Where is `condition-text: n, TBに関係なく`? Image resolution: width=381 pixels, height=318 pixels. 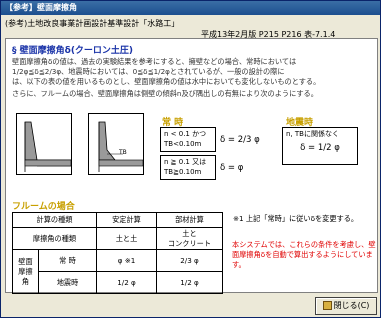 condition-text: n, TBに関係なく is located at coordinates (312, 134).